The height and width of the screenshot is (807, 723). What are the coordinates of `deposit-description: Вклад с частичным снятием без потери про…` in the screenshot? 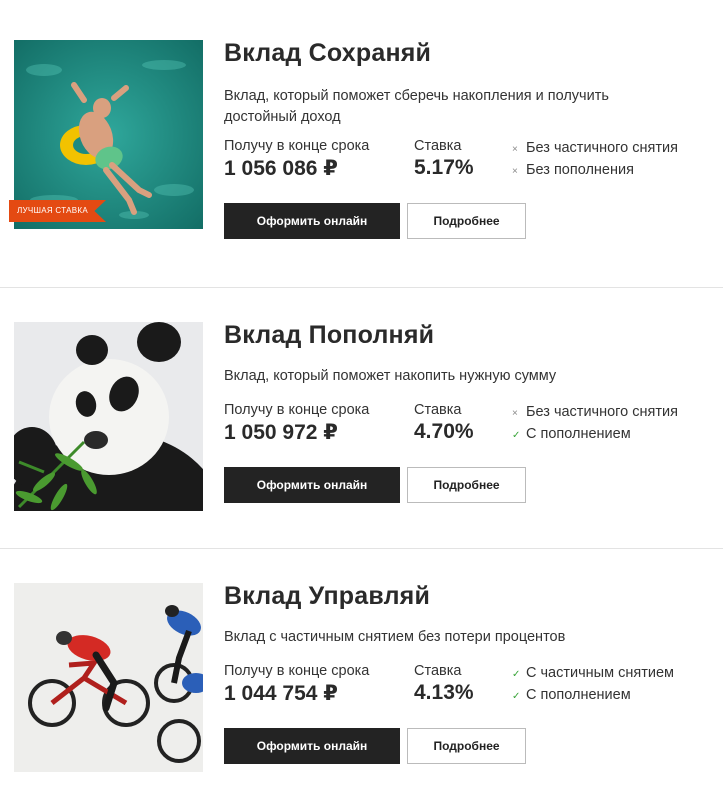 It's located at (395, 637).